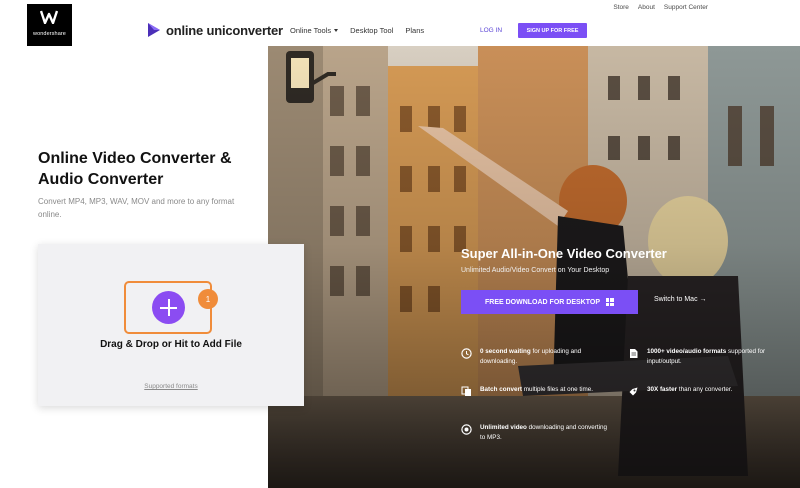 The image size is (800, 488). What do you see at coordinates (646, 7) in the screenshot?
I see `about-link: About` at bounding box center [646, 7].